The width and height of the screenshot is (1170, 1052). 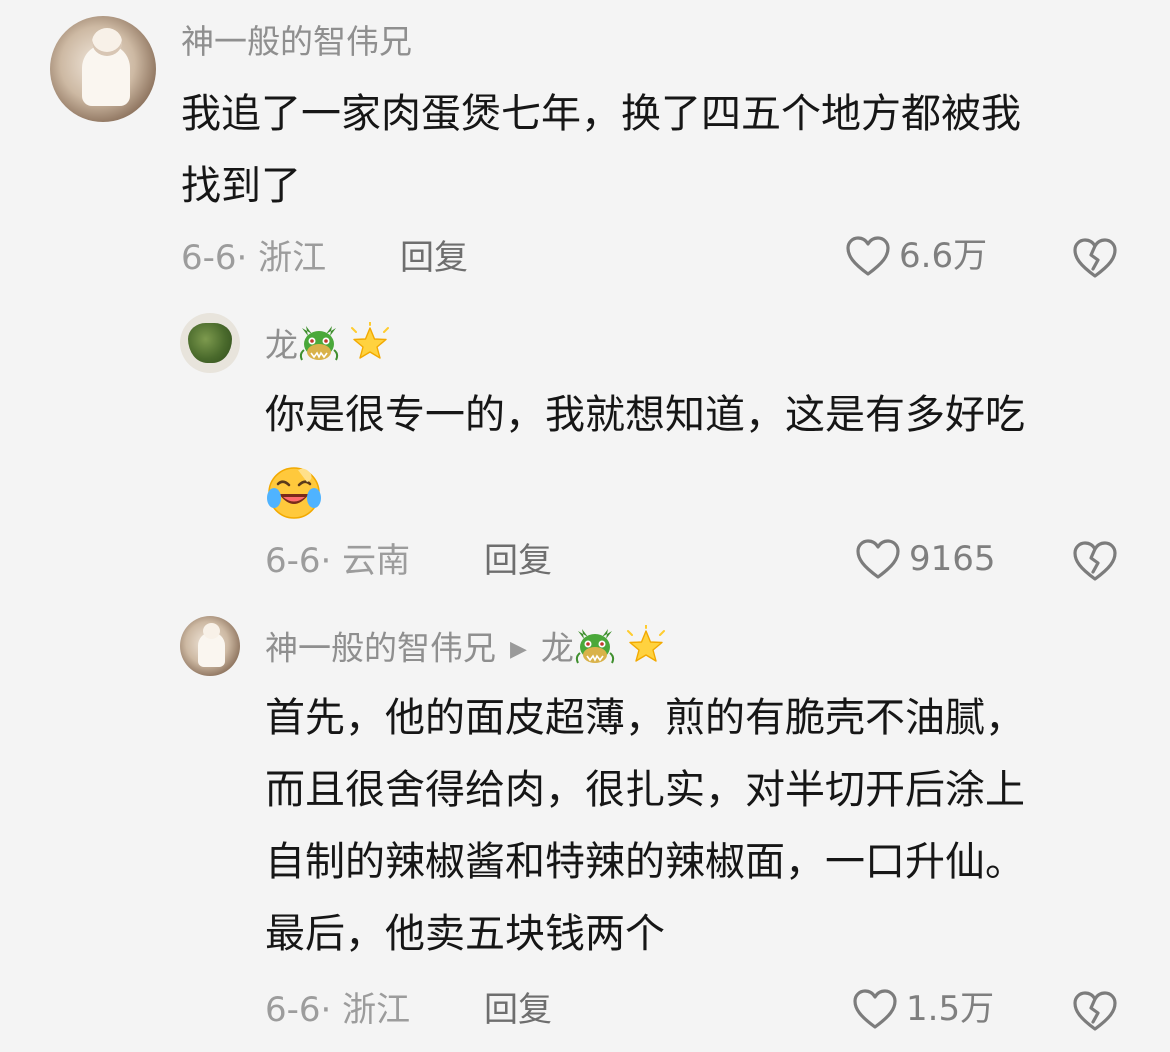 I want to click on comment-text-line: 自制的辣椒酱和特辣的辣椒面，一口升仙。, so click(x=645, y=862).